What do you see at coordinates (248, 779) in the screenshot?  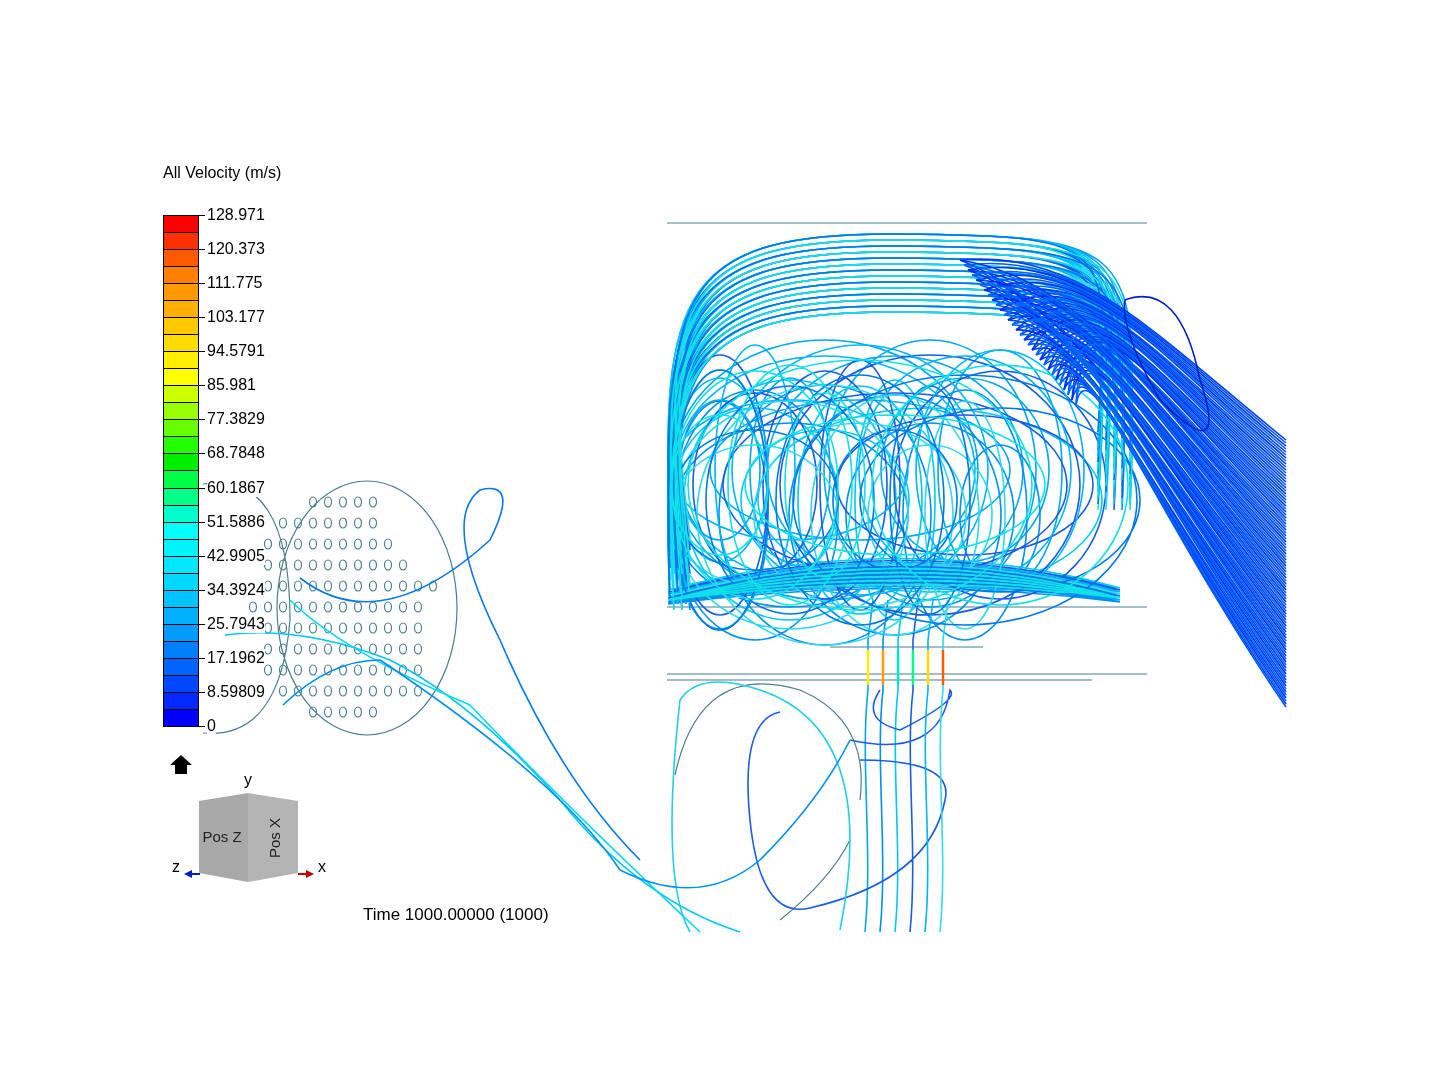 I see `axis-label: y` at bounding box center [248, 779].